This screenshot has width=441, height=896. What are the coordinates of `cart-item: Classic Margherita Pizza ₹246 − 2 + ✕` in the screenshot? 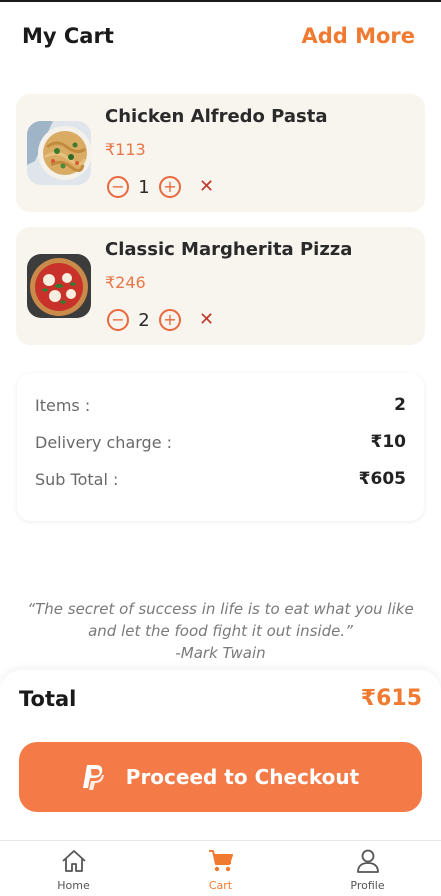 It's located at (220, 286).